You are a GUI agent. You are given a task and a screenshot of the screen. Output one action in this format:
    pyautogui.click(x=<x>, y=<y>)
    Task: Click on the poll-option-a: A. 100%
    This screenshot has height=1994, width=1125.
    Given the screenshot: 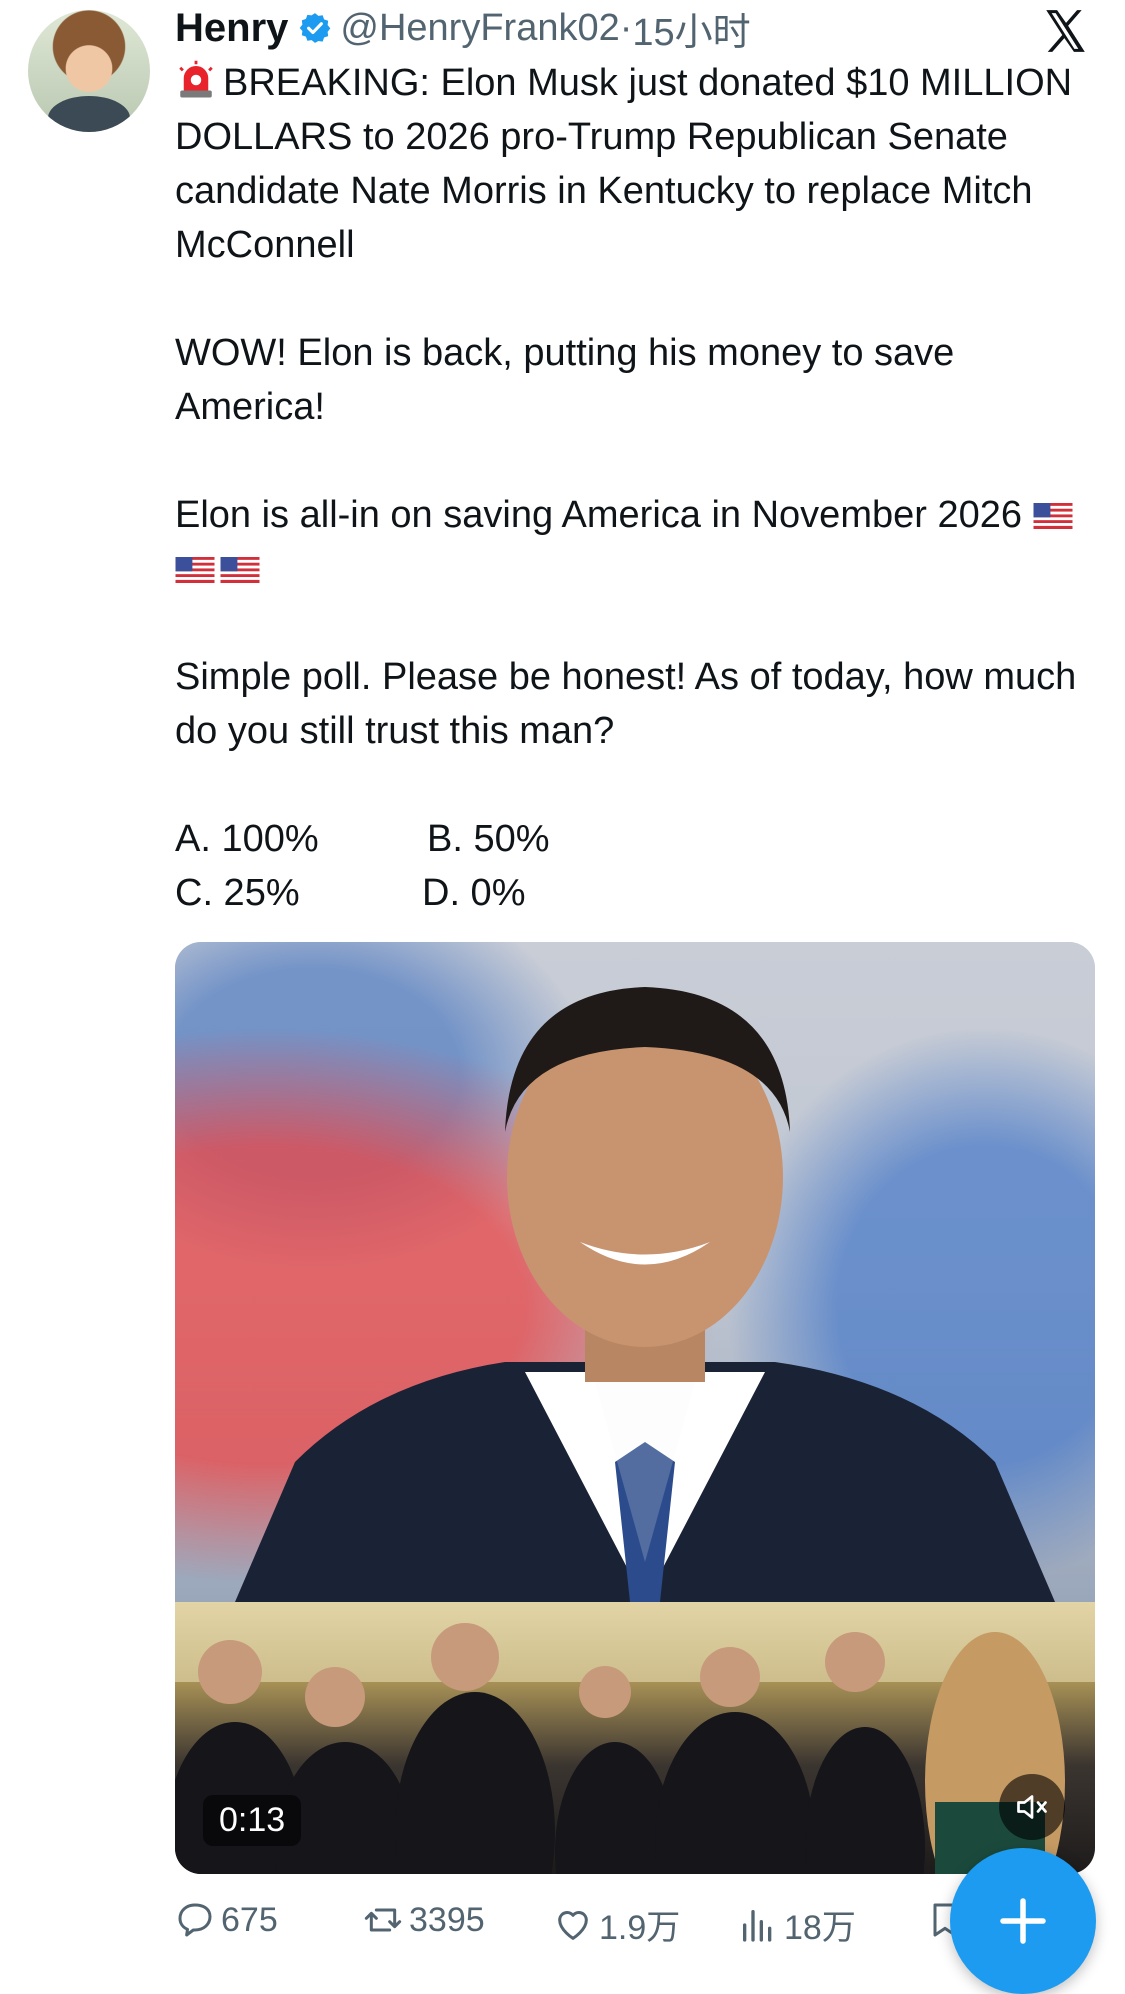 What is the action you would take?
    pyautogui.click(x=247, y=839)
    